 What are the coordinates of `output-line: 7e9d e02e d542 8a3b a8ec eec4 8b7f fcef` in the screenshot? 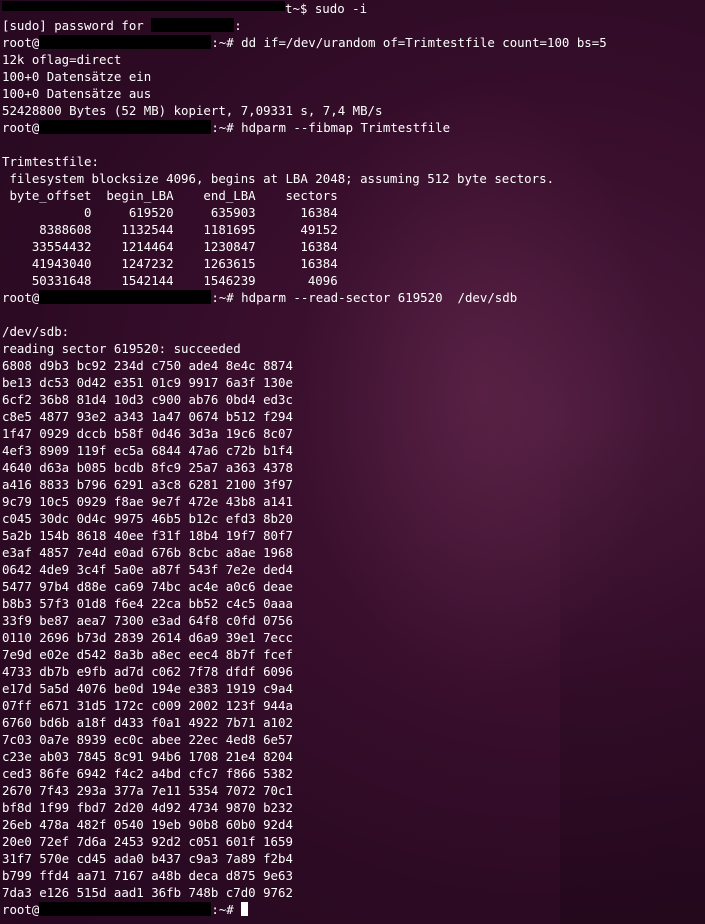 It's located at (147, 654).